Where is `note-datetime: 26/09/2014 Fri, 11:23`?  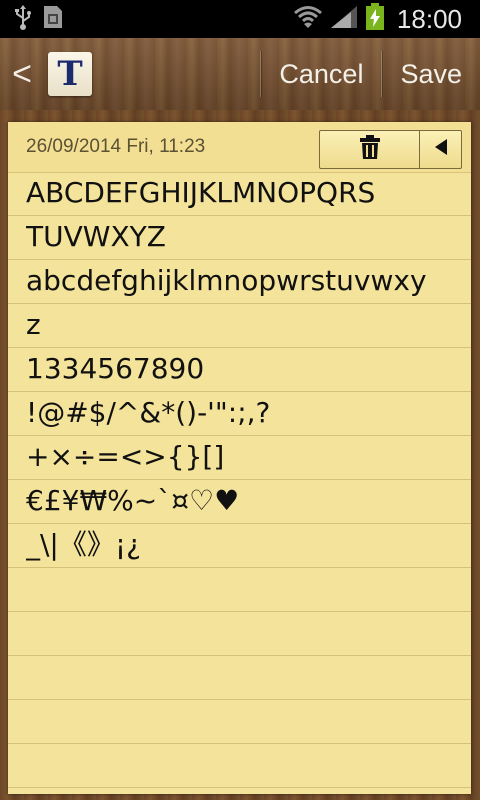
note-datetime: 26/09/2014 Fri, 11:23 is located at coordinates (116, 146).